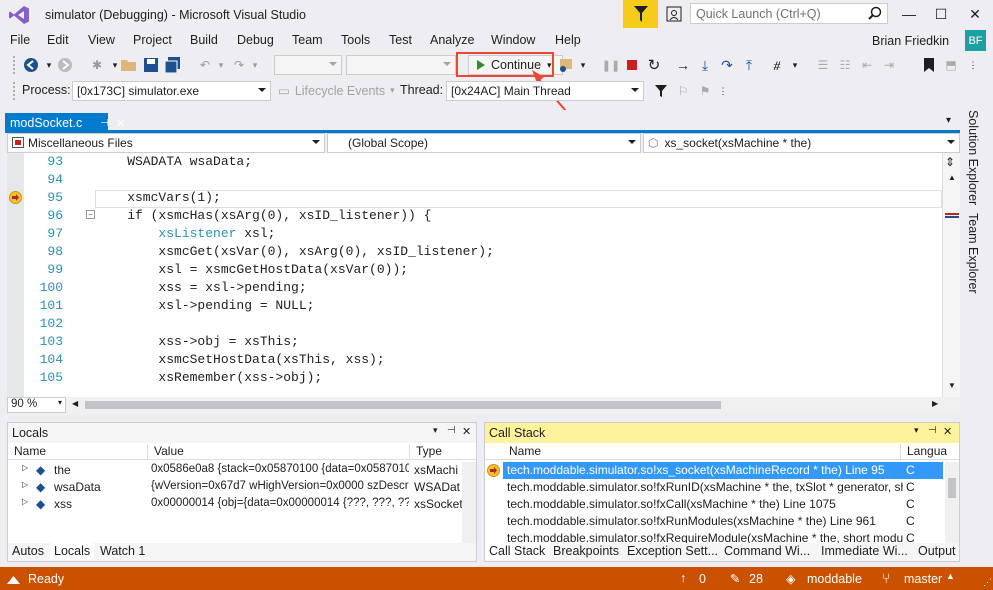 The height and width of the screenshot is (590, 993). What do you see at coordinates (58, 40) in the screenshot?
I see `menu-edit: Edit` at bounding box center [58, 40].